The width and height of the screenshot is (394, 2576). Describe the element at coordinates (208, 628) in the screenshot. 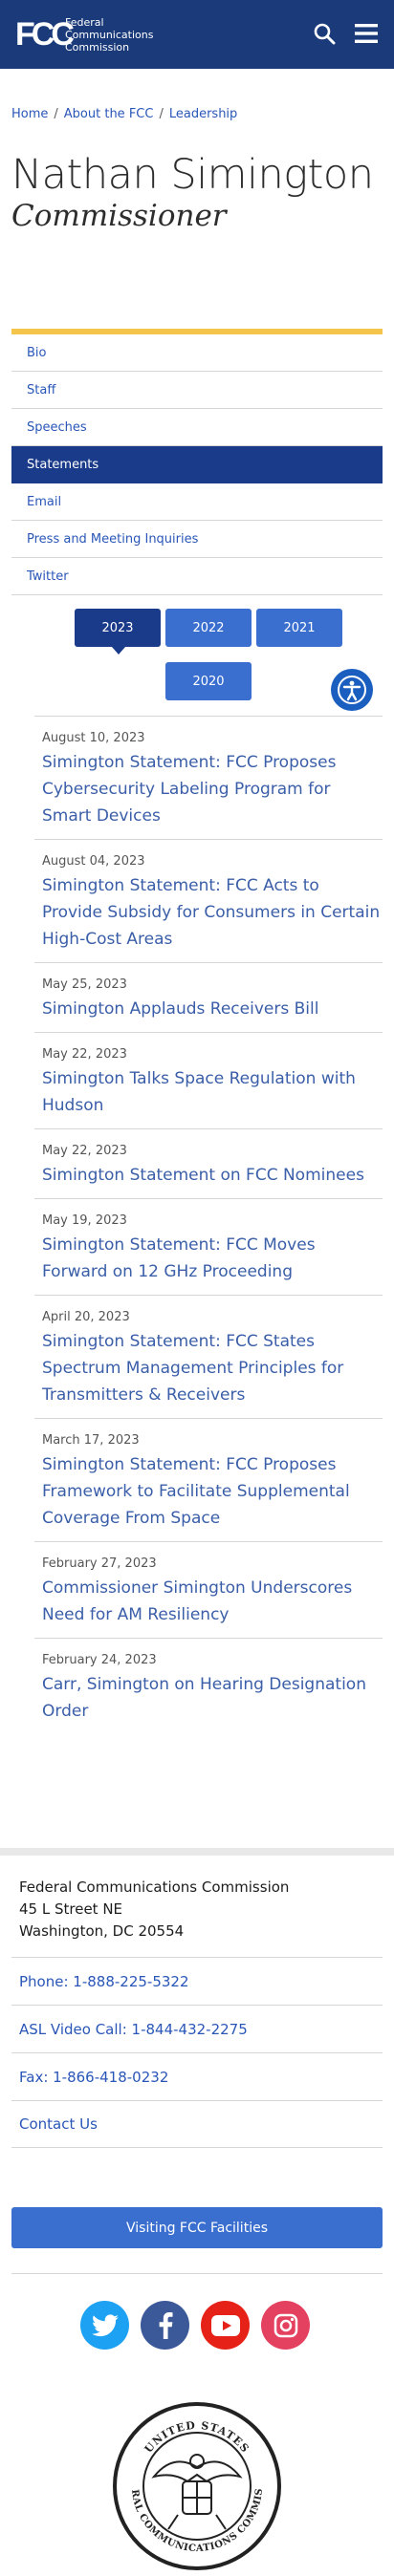

I see `year-tab-2022: 2022` at that location.